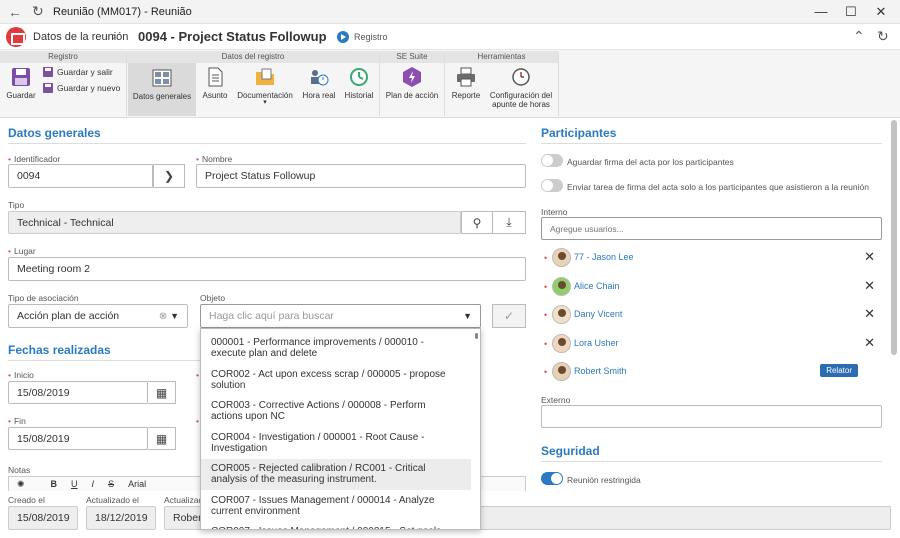  Describe the element at coordinates (340, 316) in the screenshot. I see `objeto-search-input: Haga clic aquí para buscar ▼` at that location.